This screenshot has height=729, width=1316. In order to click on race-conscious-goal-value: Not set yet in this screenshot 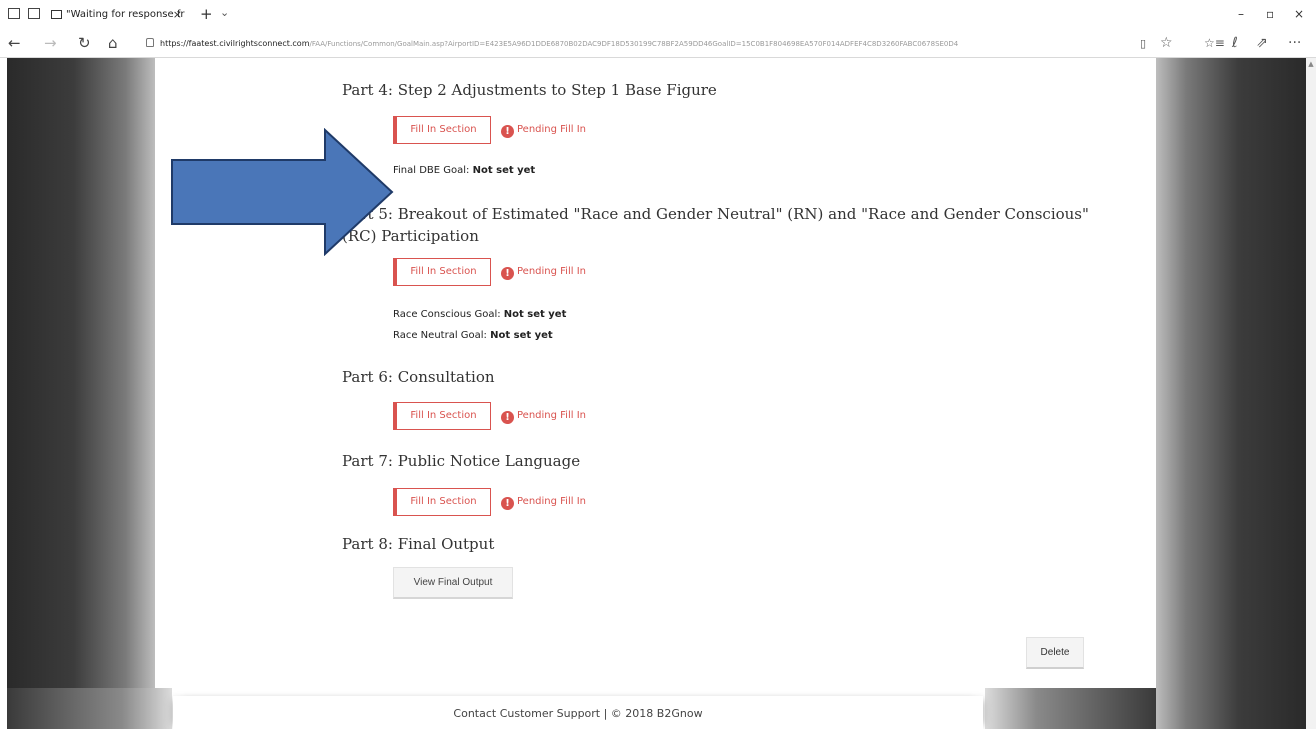, I will do `click(535, 314)`.